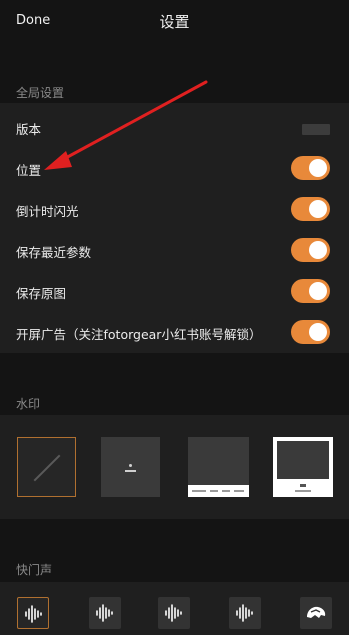 The image size is (349, 635). I want to click on watermark-none-option, so click(46, 467).